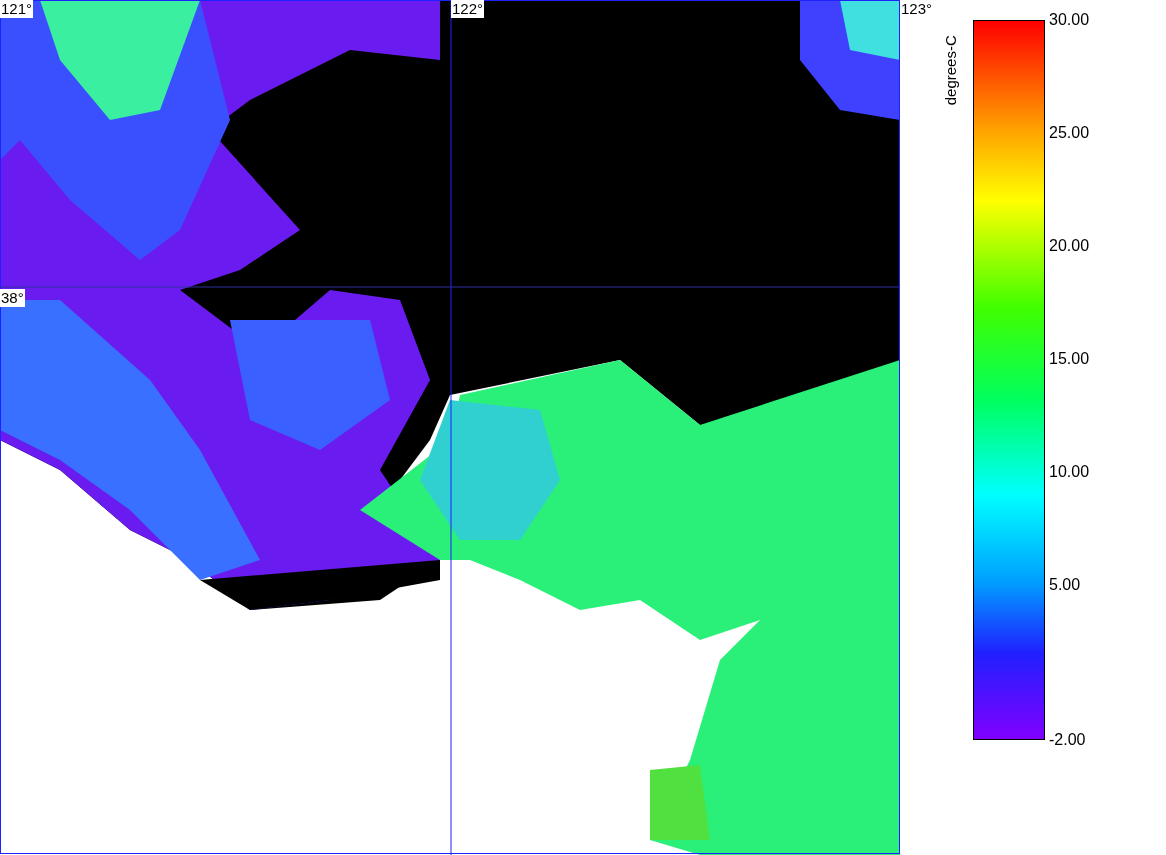 This screenshot has width=1166, height=855. I want to click on latitude-label: 38°, so click(12, 298).